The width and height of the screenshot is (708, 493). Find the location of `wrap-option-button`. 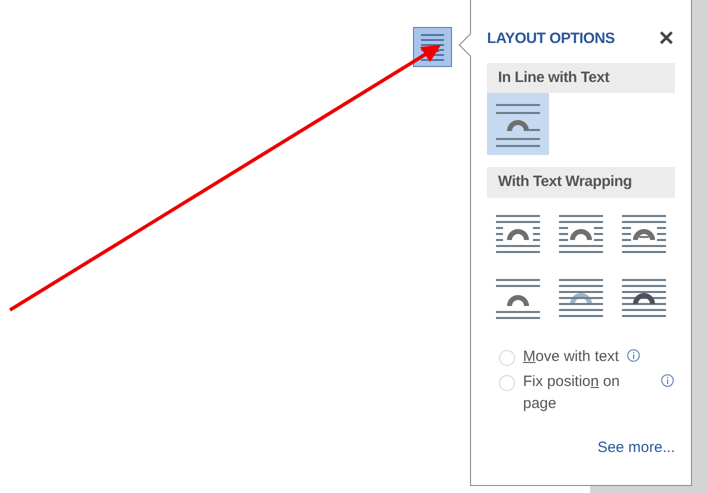

wrap-option-button is located at coordinates (518, 124).